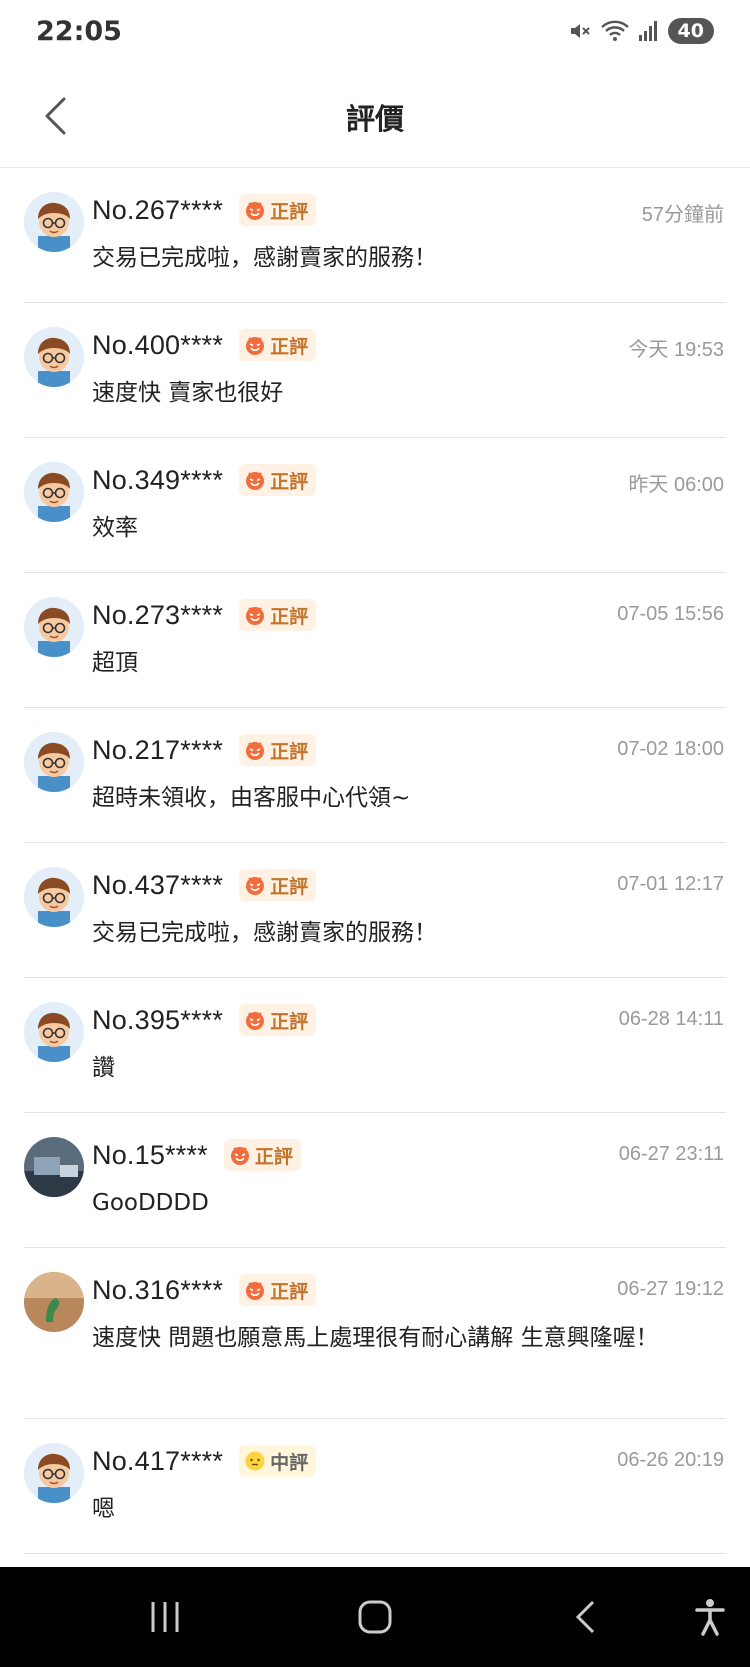 The height and width of the screenshot is (1667, 750). Describe the element at coordinates (671, 1019) in the screenshot. I see `review-timestamp: 06-28 14:11` at that location.